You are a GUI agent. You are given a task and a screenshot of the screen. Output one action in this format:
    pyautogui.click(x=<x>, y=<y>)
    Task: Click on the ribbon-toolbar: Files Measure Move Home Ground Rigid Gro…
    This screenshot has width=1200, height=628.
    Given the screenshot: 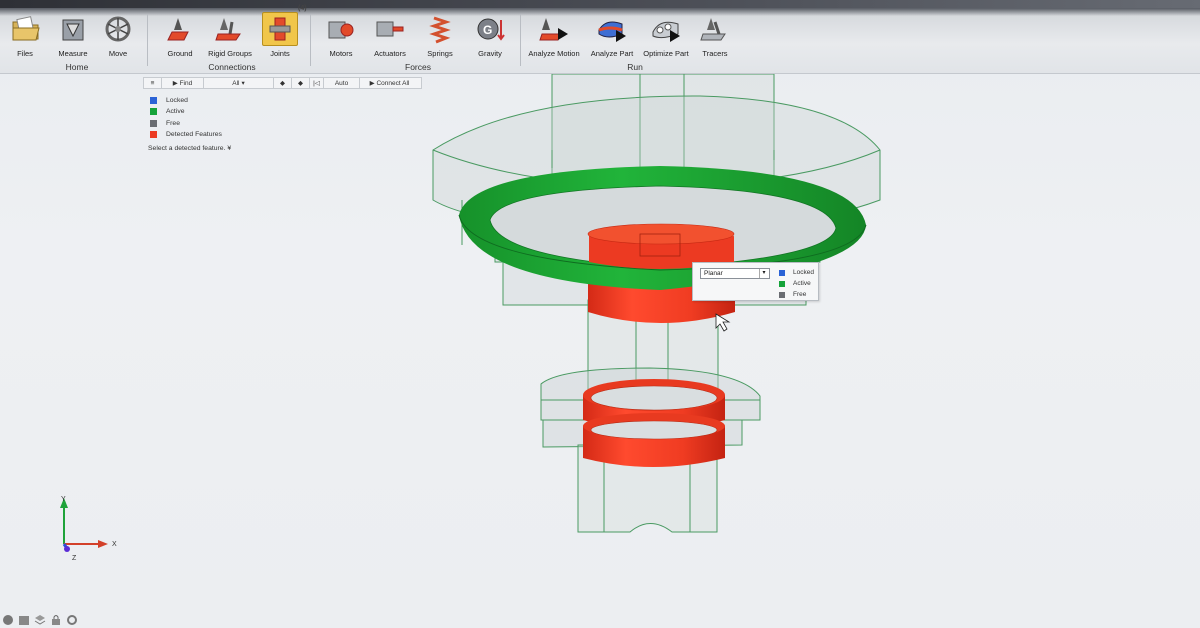 What is the action you would take?
    pyautogui.click(x=600, y=37)
    